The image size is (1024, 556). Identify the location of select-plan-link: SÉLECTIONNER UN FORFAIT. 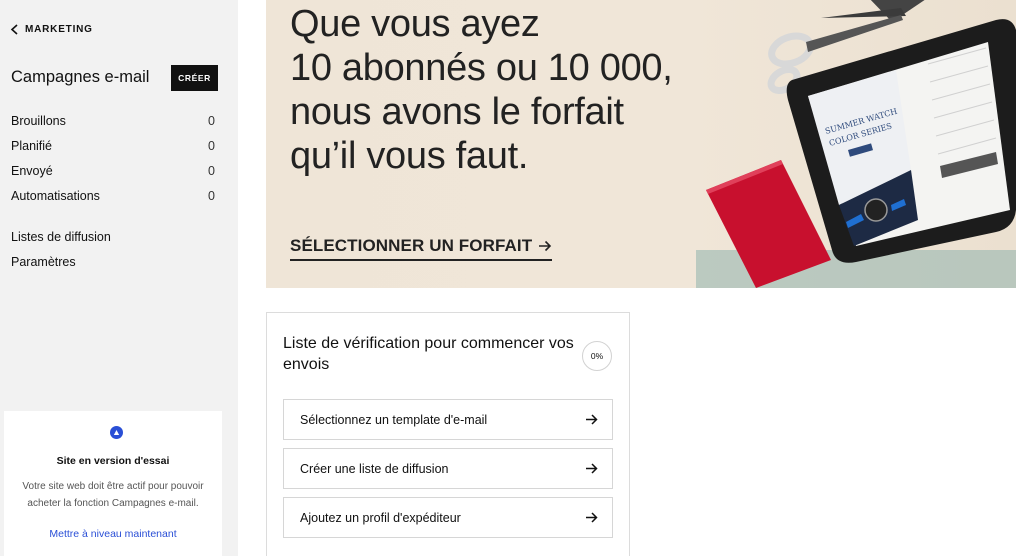
(421, 248).